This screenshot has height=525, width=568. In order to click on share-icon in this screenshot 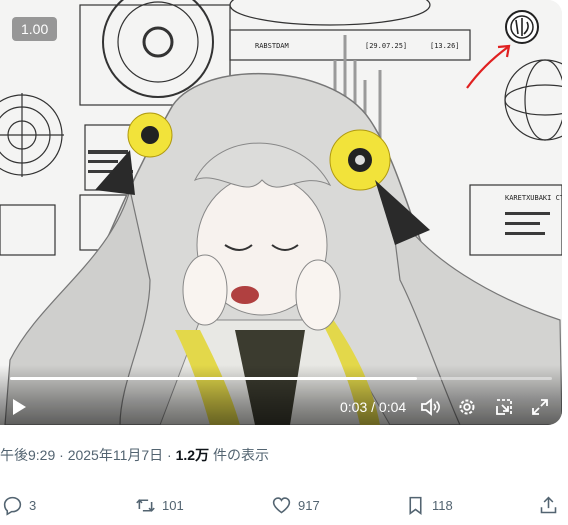, I will do `click(548, 504)`.